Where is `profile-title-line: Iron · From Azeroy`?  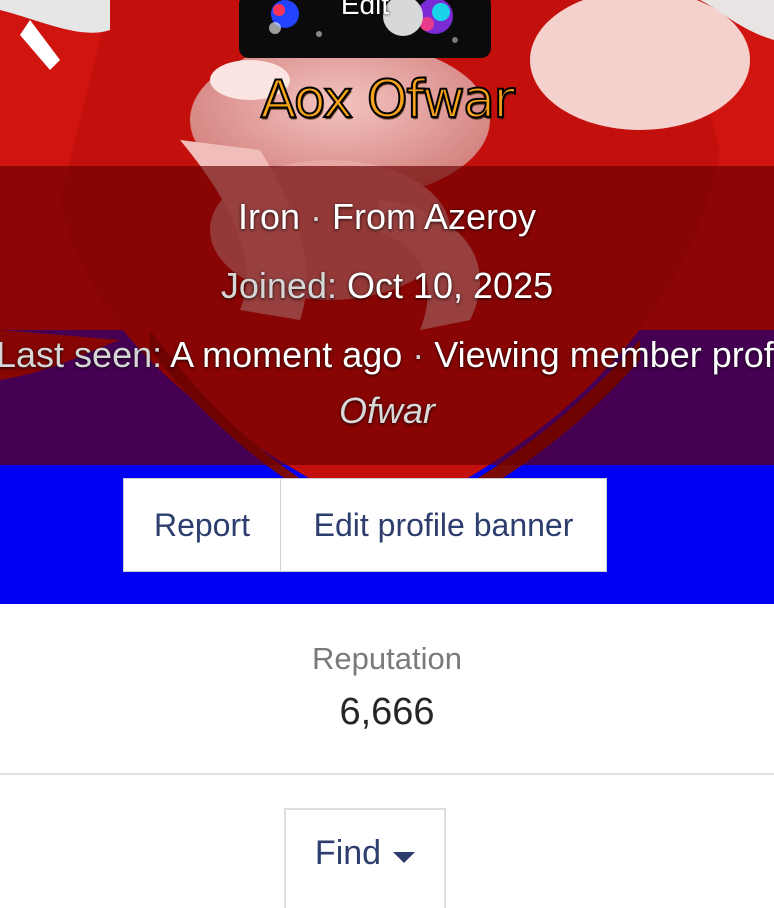
profile-title-line: Iron · From Azeroy is located at coordinates (387, 217).